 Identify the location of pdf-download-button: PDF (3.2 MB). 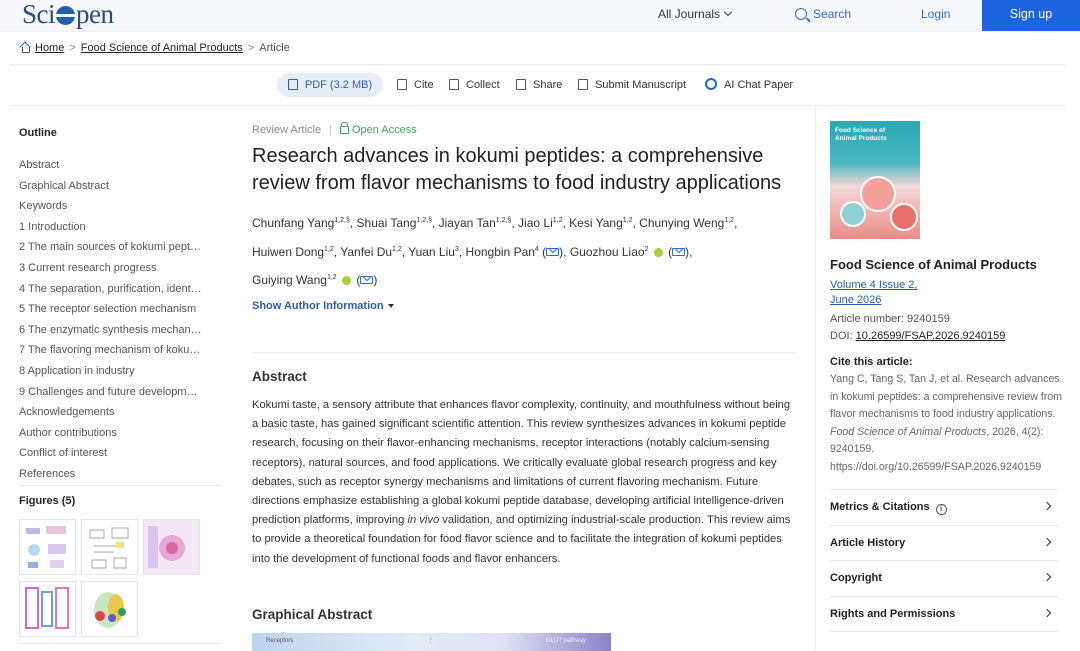
(330, 85).